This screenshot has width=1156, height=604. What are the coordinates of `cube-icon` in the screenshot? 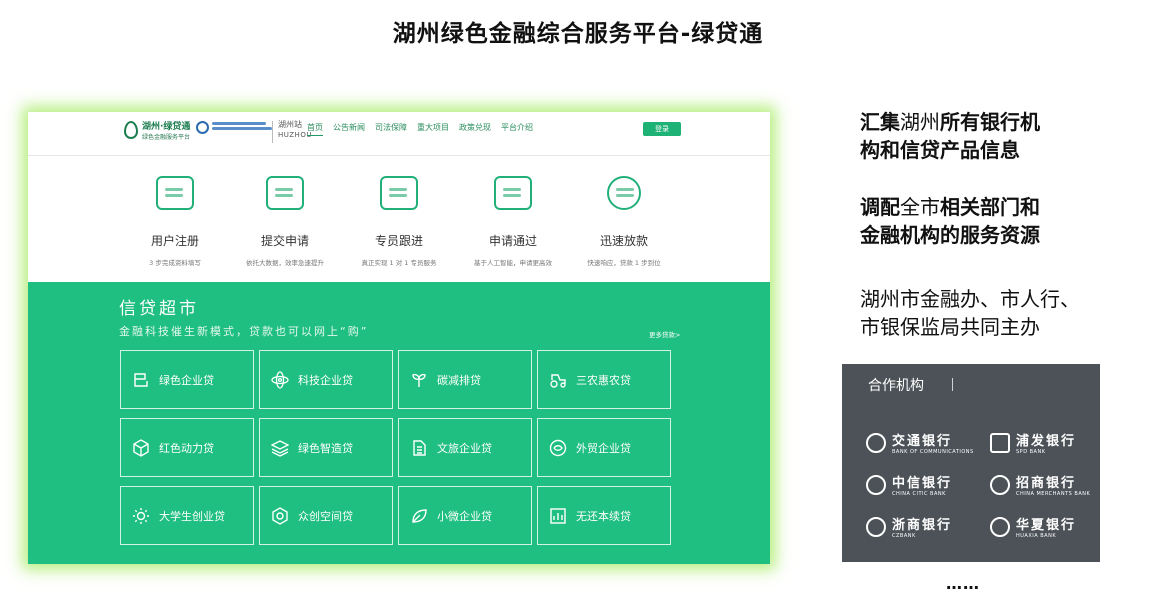 It's located at (141, 447).